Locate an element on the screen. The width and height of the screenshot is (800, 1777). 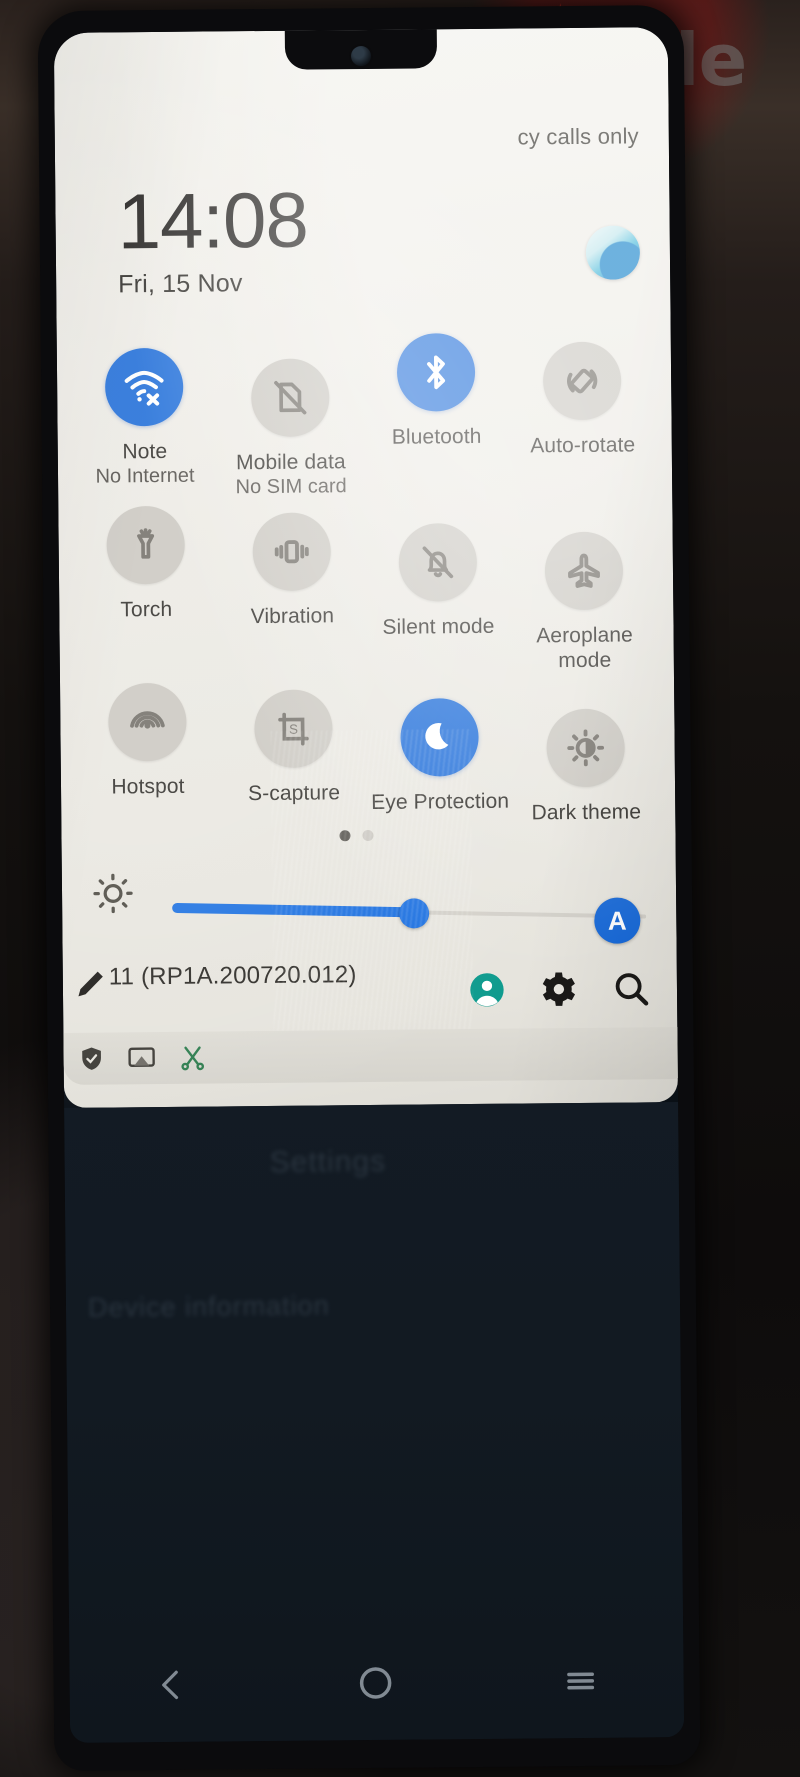
vibration-icon is located at coordinates (292, 552).